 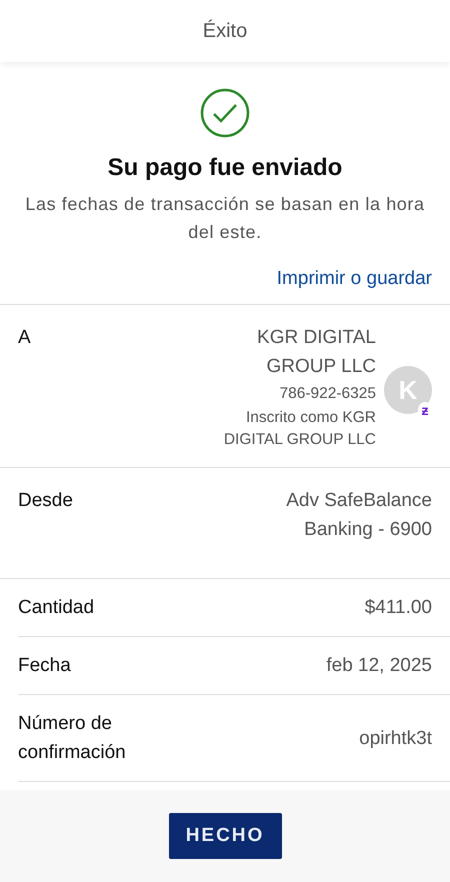 I want to click on detail-value: $411.00, so click(x=398, y=608).